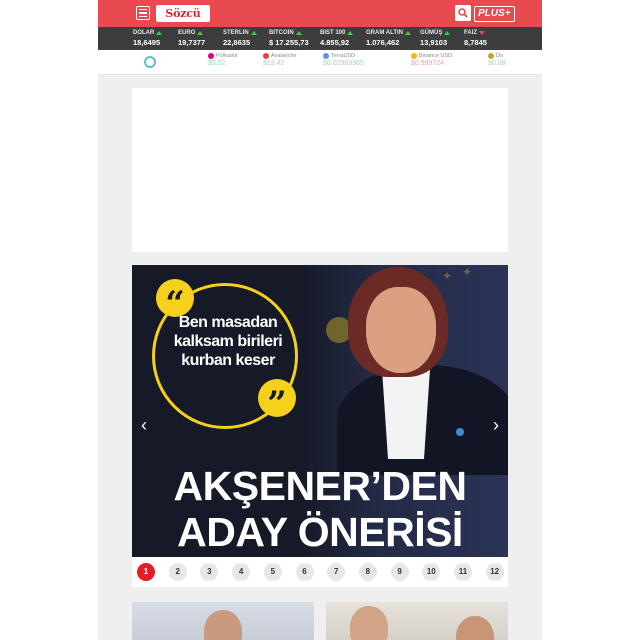 Image resolution: width=640 pixels, height=640 pixels. What do you see at coordinates (497, 63) in the screenshot?
I see `crypto-value: $0.09` at bounding box center [497, 63].